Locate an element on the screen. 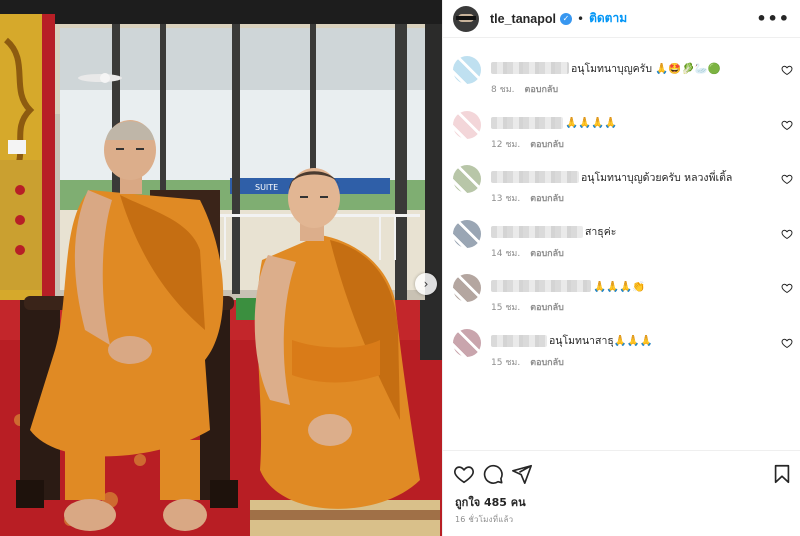  comment-text: 🙏🙏🙏👏 is located at coordinates (619, 286).